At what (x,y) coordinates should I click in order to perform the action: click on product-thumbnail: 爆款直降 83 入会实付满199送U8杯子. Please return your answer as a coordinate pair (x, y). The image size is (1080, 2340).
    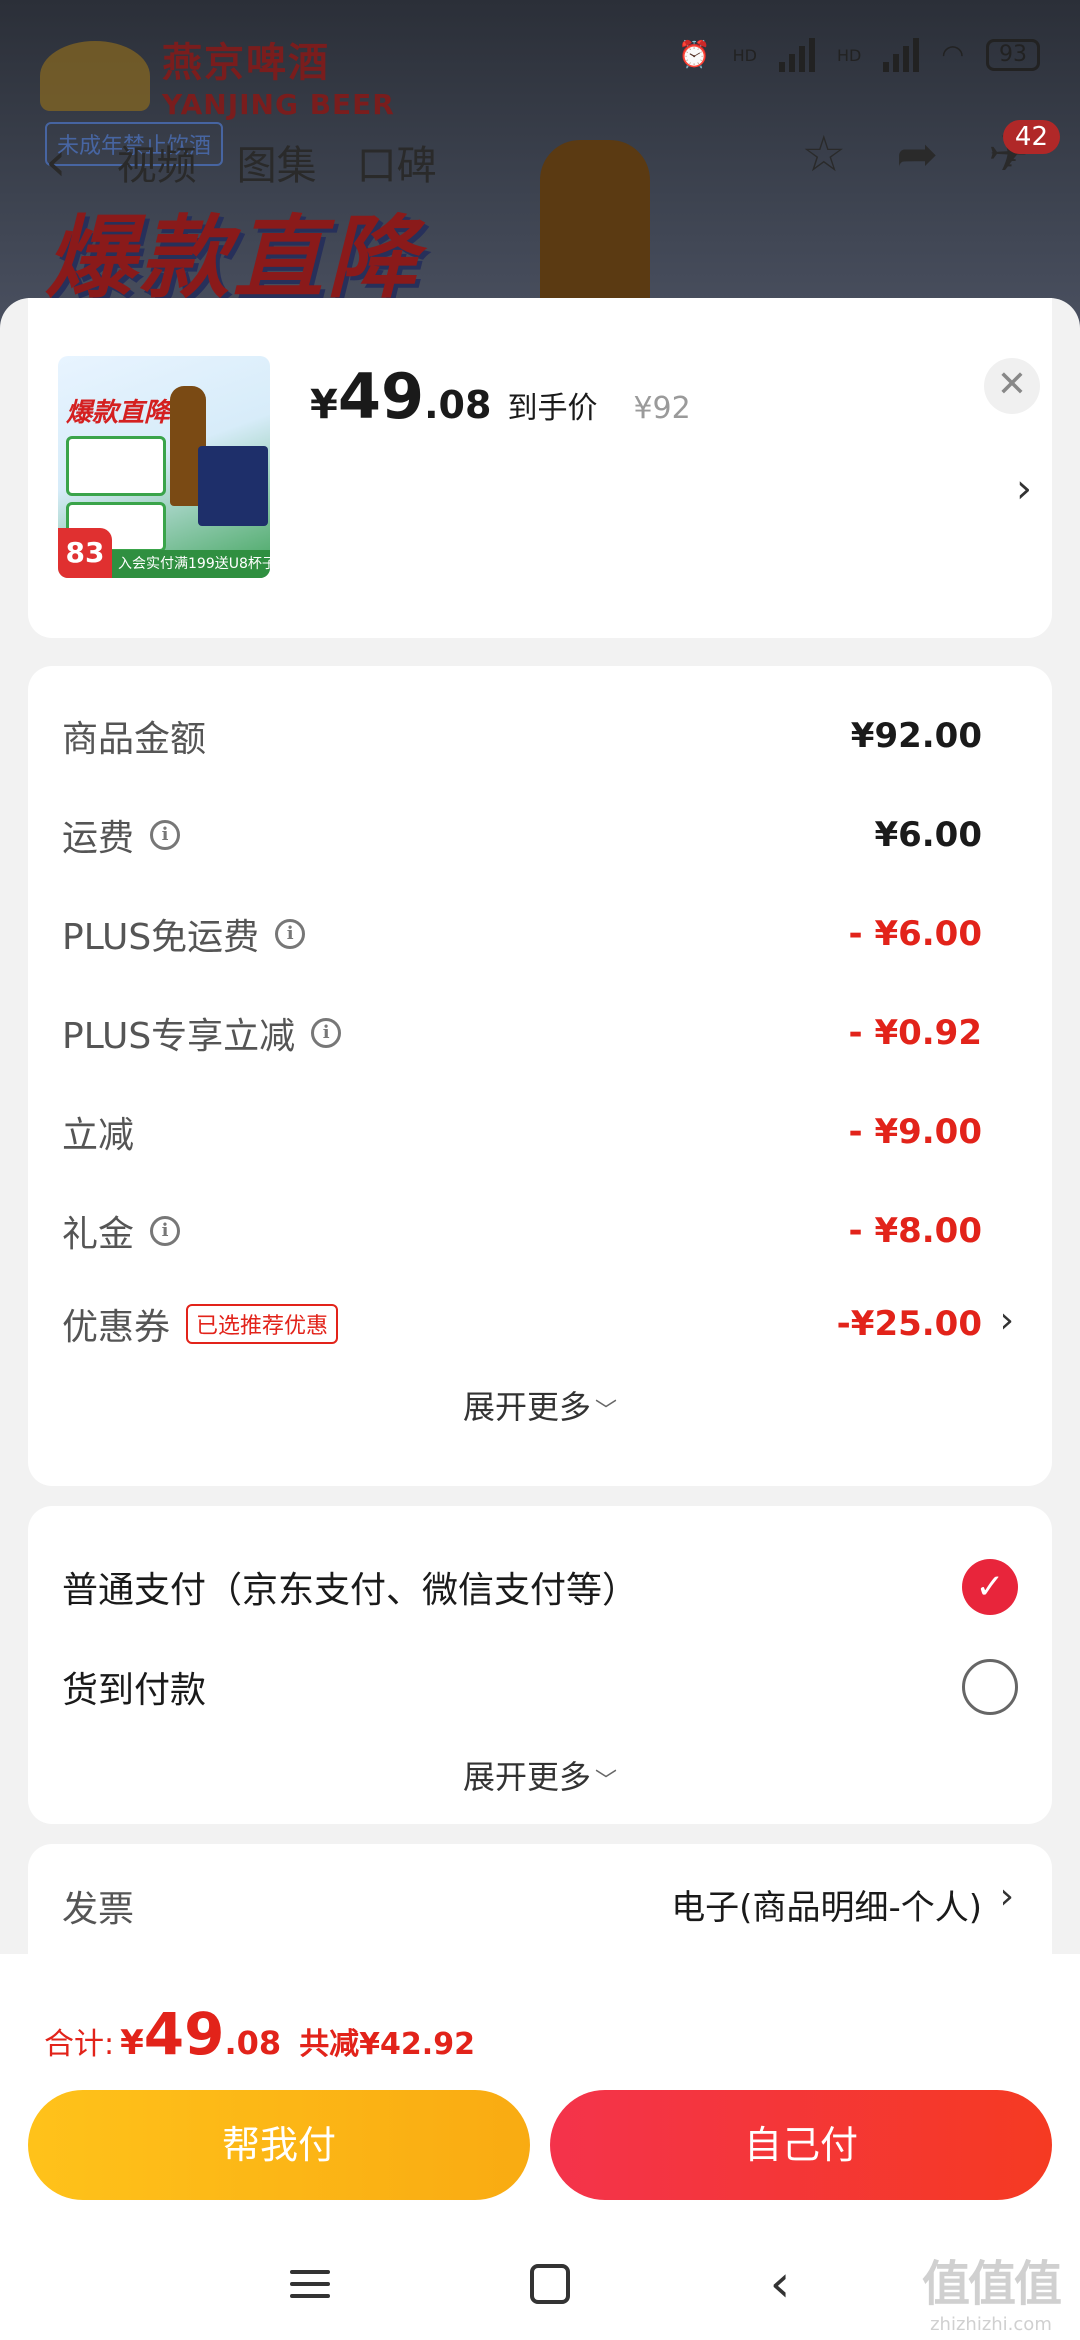
    Looking at the image, I should click on (164, 467).